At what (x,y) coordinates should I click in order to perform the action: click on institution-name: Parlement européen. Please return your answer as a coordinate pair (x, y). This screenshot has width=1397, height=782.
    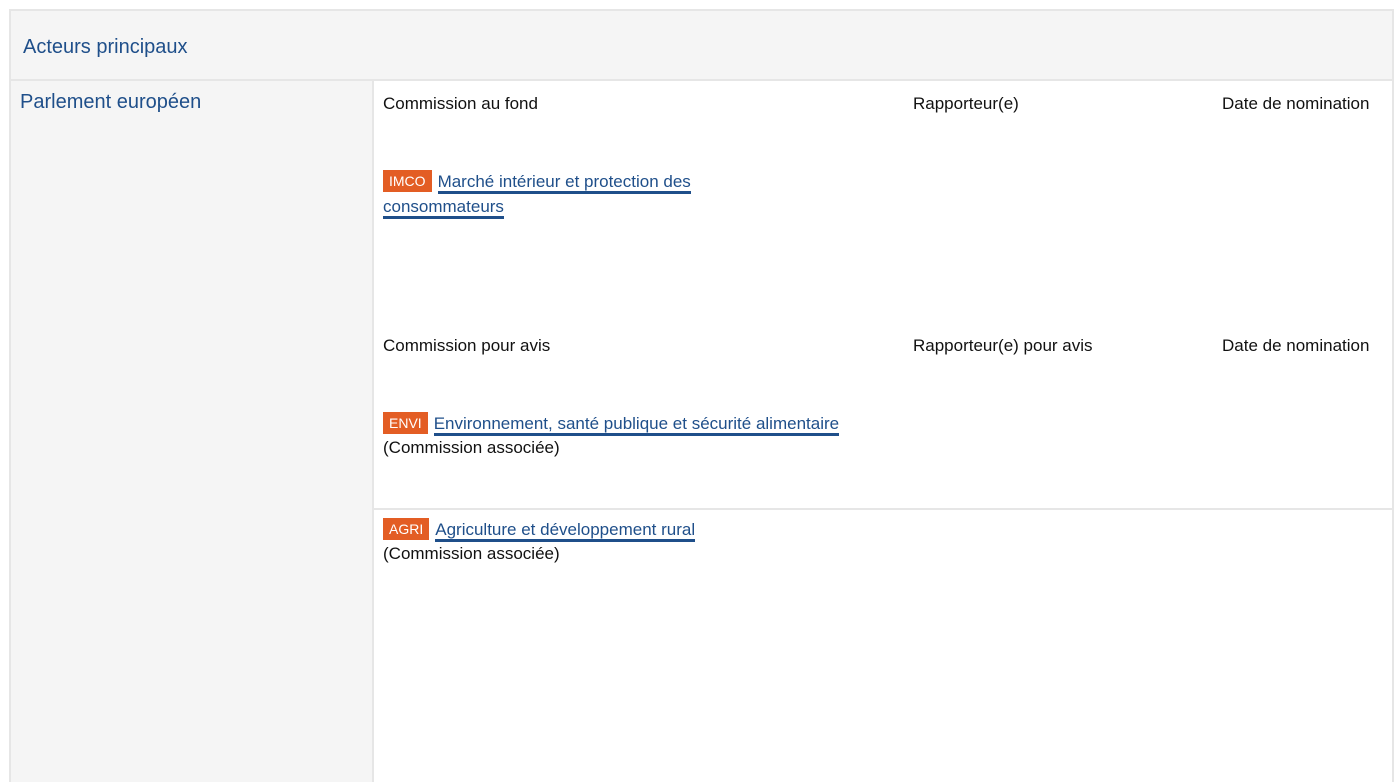
    Looking at the image, I should click on (111, 102).